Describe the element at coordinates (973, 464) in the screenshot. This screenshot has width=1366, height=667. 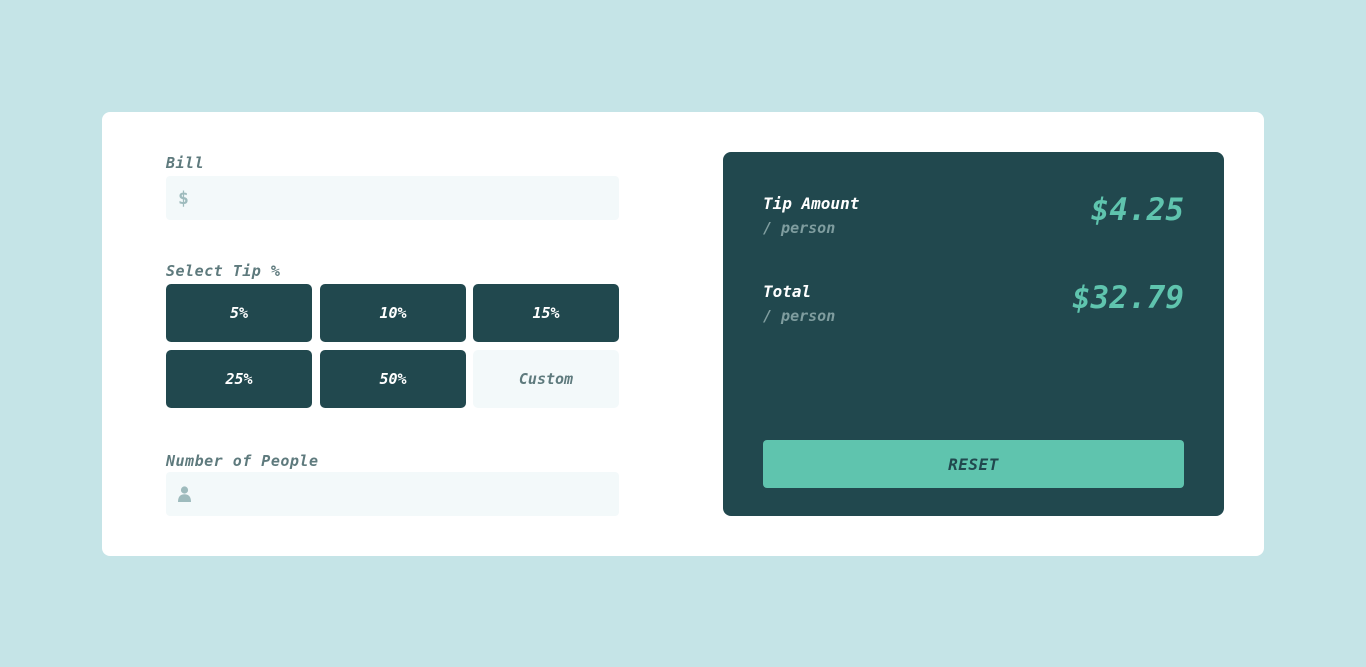
I see `reset-button: RESET` at that location.